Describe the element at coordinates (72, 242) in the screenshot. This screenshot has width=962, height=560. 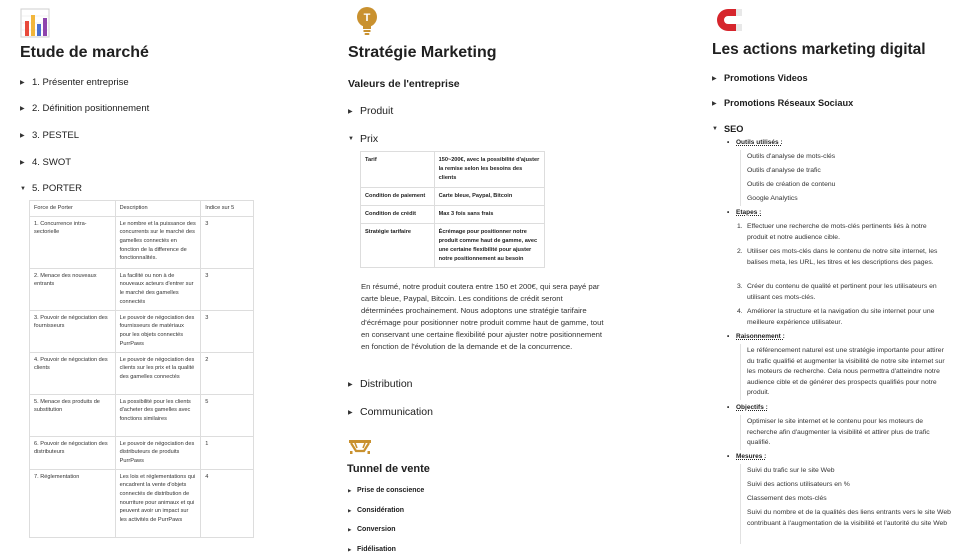
I see `table-cell: 1. Concurrence intra-sectorielle` at that location.